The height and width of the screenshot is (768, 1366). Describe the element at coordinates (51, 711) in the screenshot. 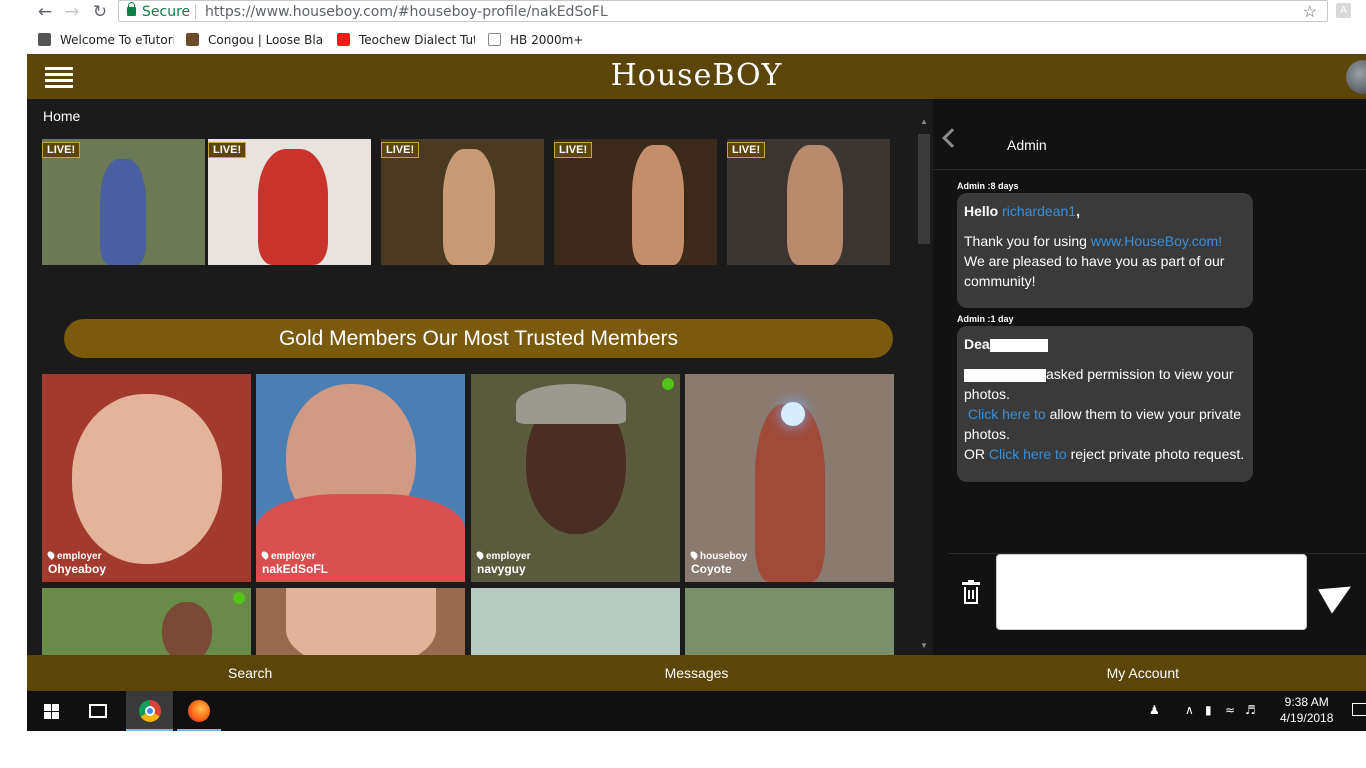

I see `windows-start-icon` at that location.